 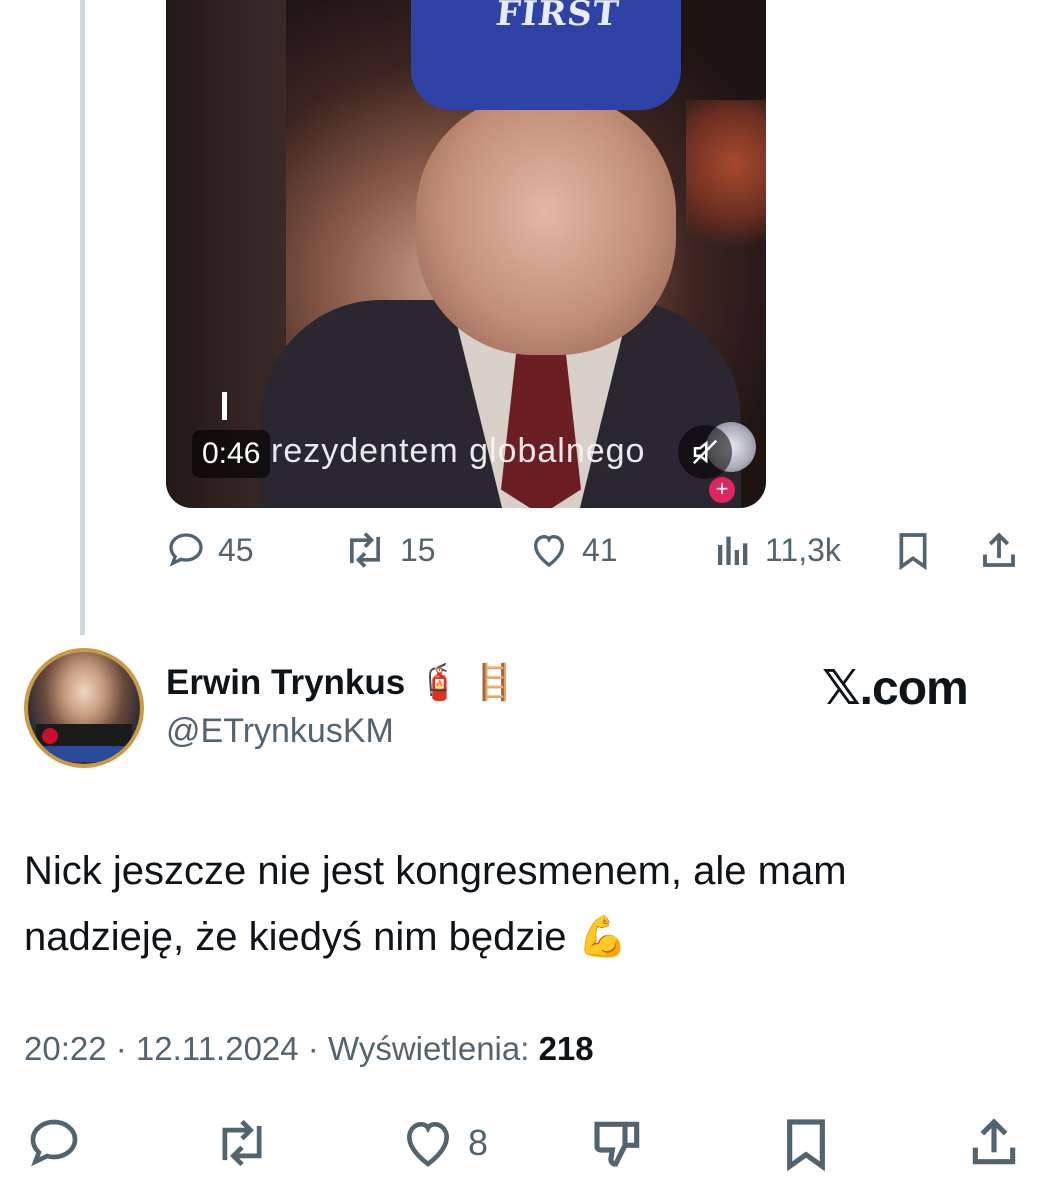 I want to click on author-name-row: Erwin Trynkus 🧯 🪜, so click(x=341, y=682).